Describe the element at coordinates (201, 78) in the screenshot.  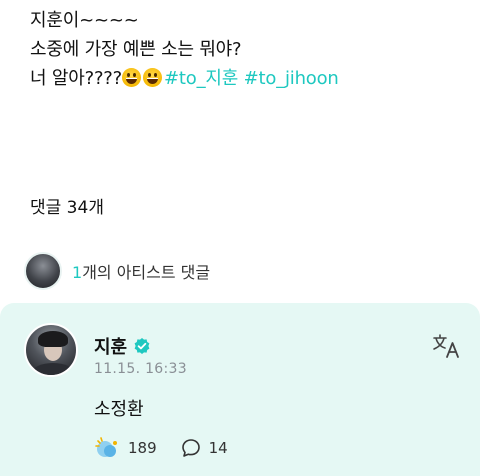
I see `hashtag-to-jihoon-korean: #to_지훈` at that location.